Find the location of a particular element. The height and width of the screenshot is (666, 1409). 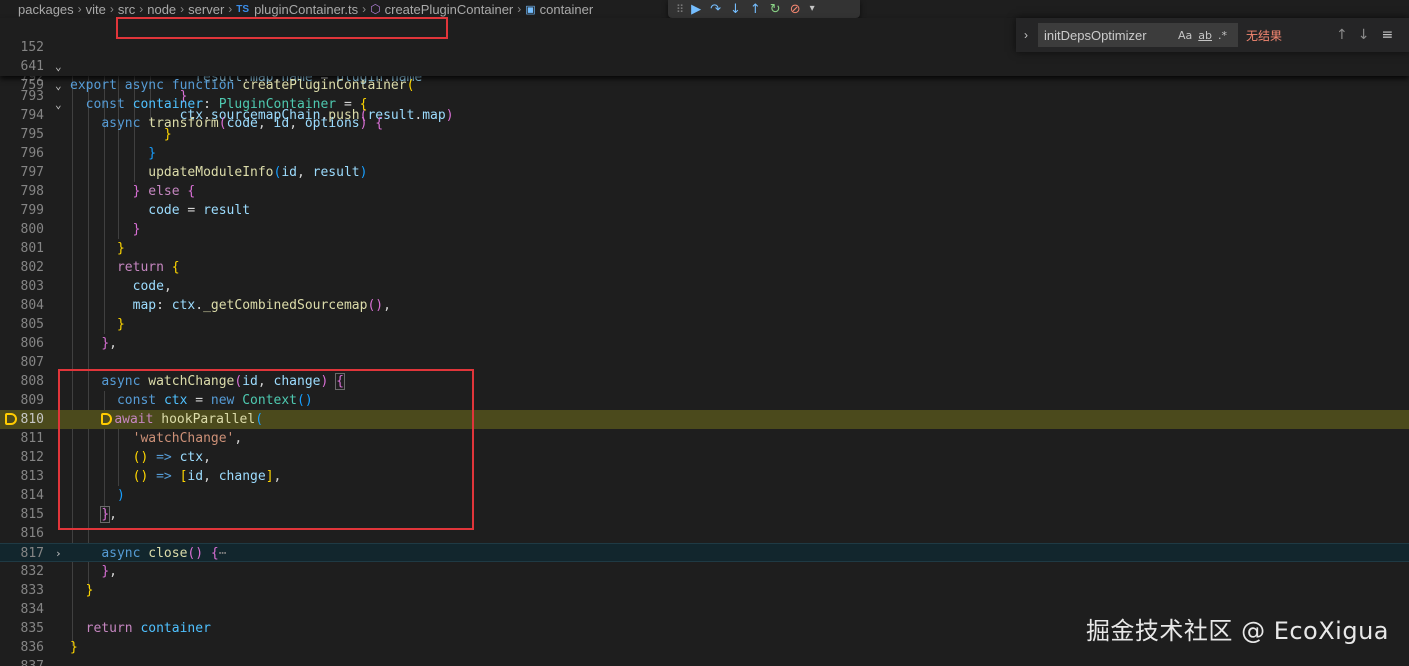

next-match-icon: ↓ is located at coordinates (1364, 35).